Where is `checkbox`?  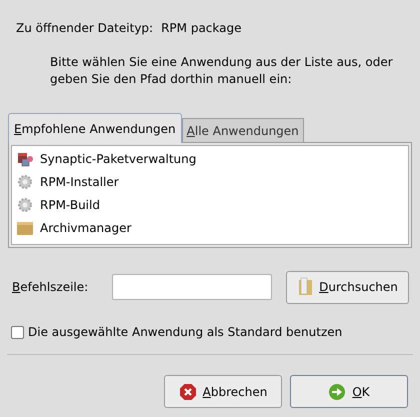
checkbox is located at coordinates (17, 332).